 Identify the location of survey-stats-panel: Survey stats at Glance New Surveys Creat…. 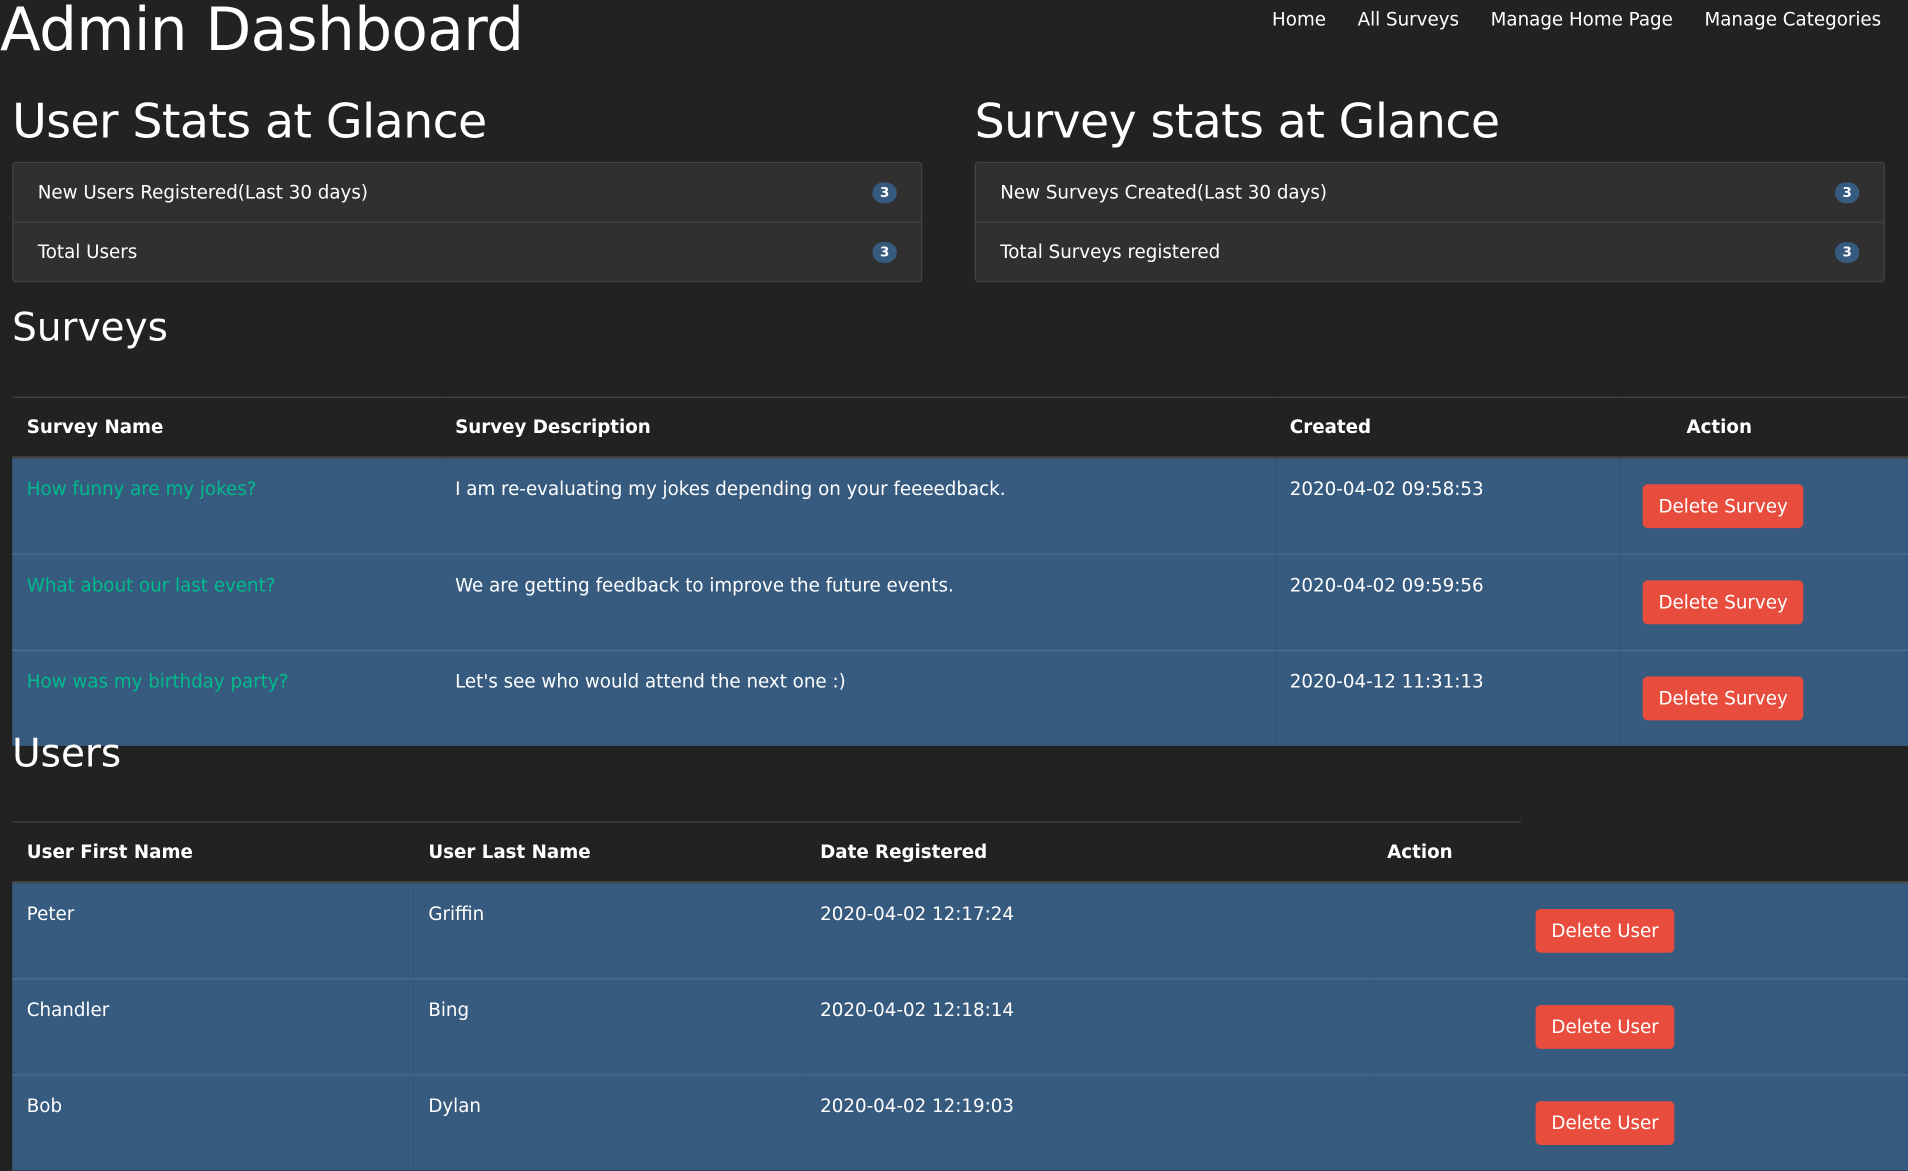
(1429, 188).